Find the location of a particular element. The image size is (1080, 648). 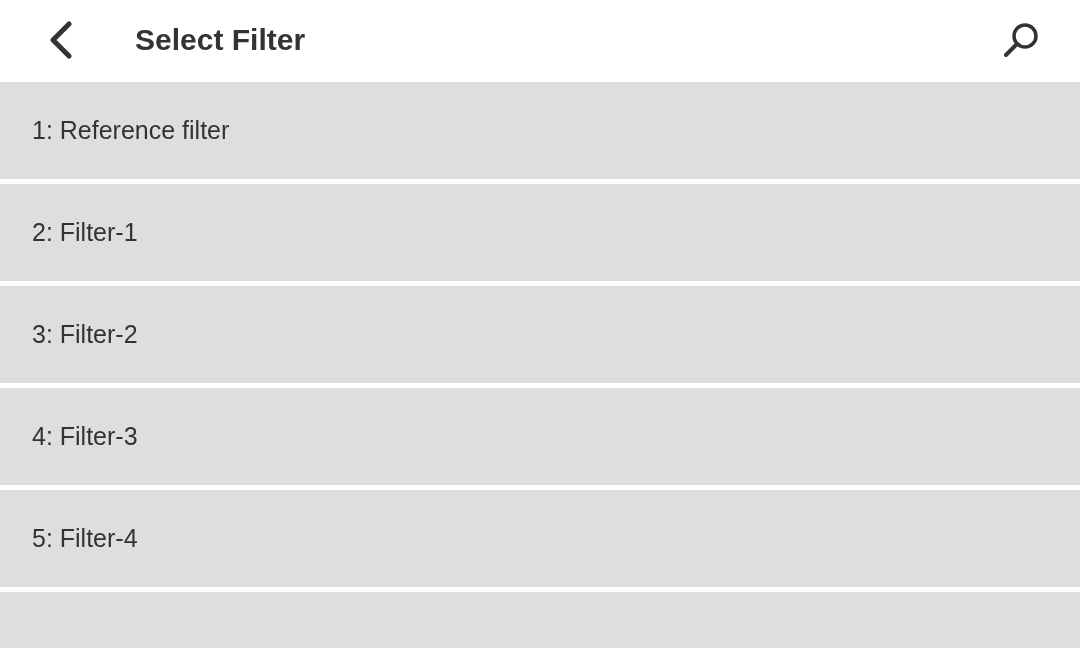

list-item: 2: Filter-1 is located at coordinates (540, 232).